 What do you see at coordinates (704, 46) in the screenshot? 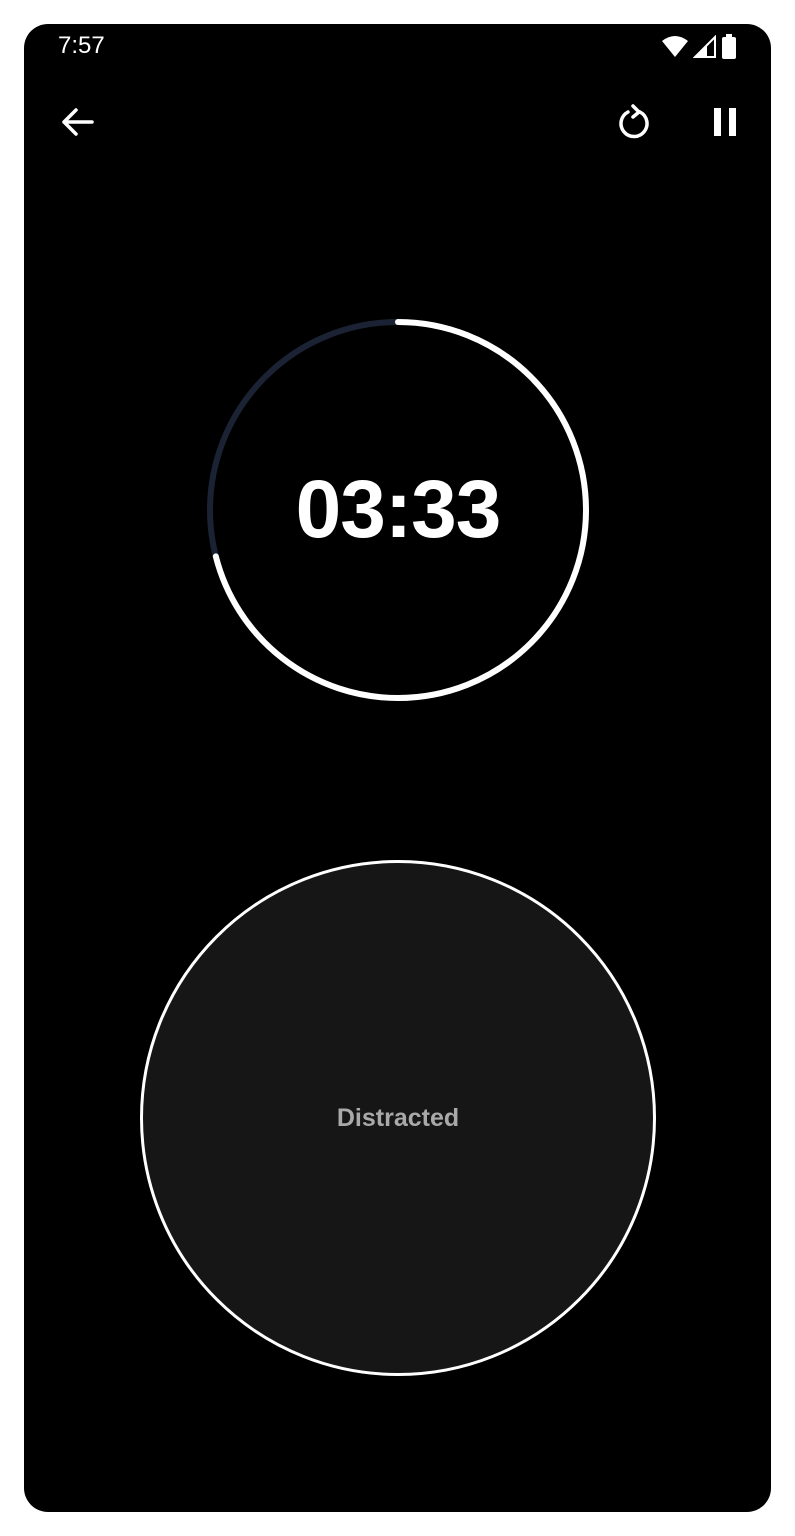
I see `cell-signal-icon` at bounding box center [704, 46].